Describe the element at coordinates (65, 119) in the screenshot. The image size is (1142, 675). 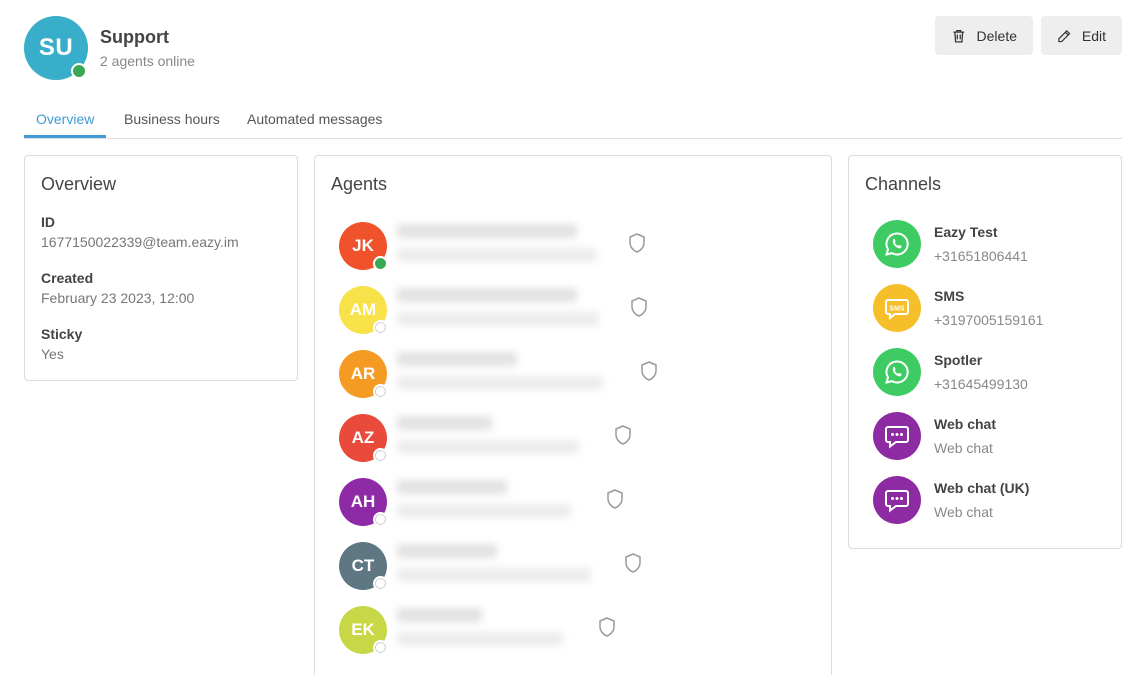
I see `tab-overview: Overview` at that location.